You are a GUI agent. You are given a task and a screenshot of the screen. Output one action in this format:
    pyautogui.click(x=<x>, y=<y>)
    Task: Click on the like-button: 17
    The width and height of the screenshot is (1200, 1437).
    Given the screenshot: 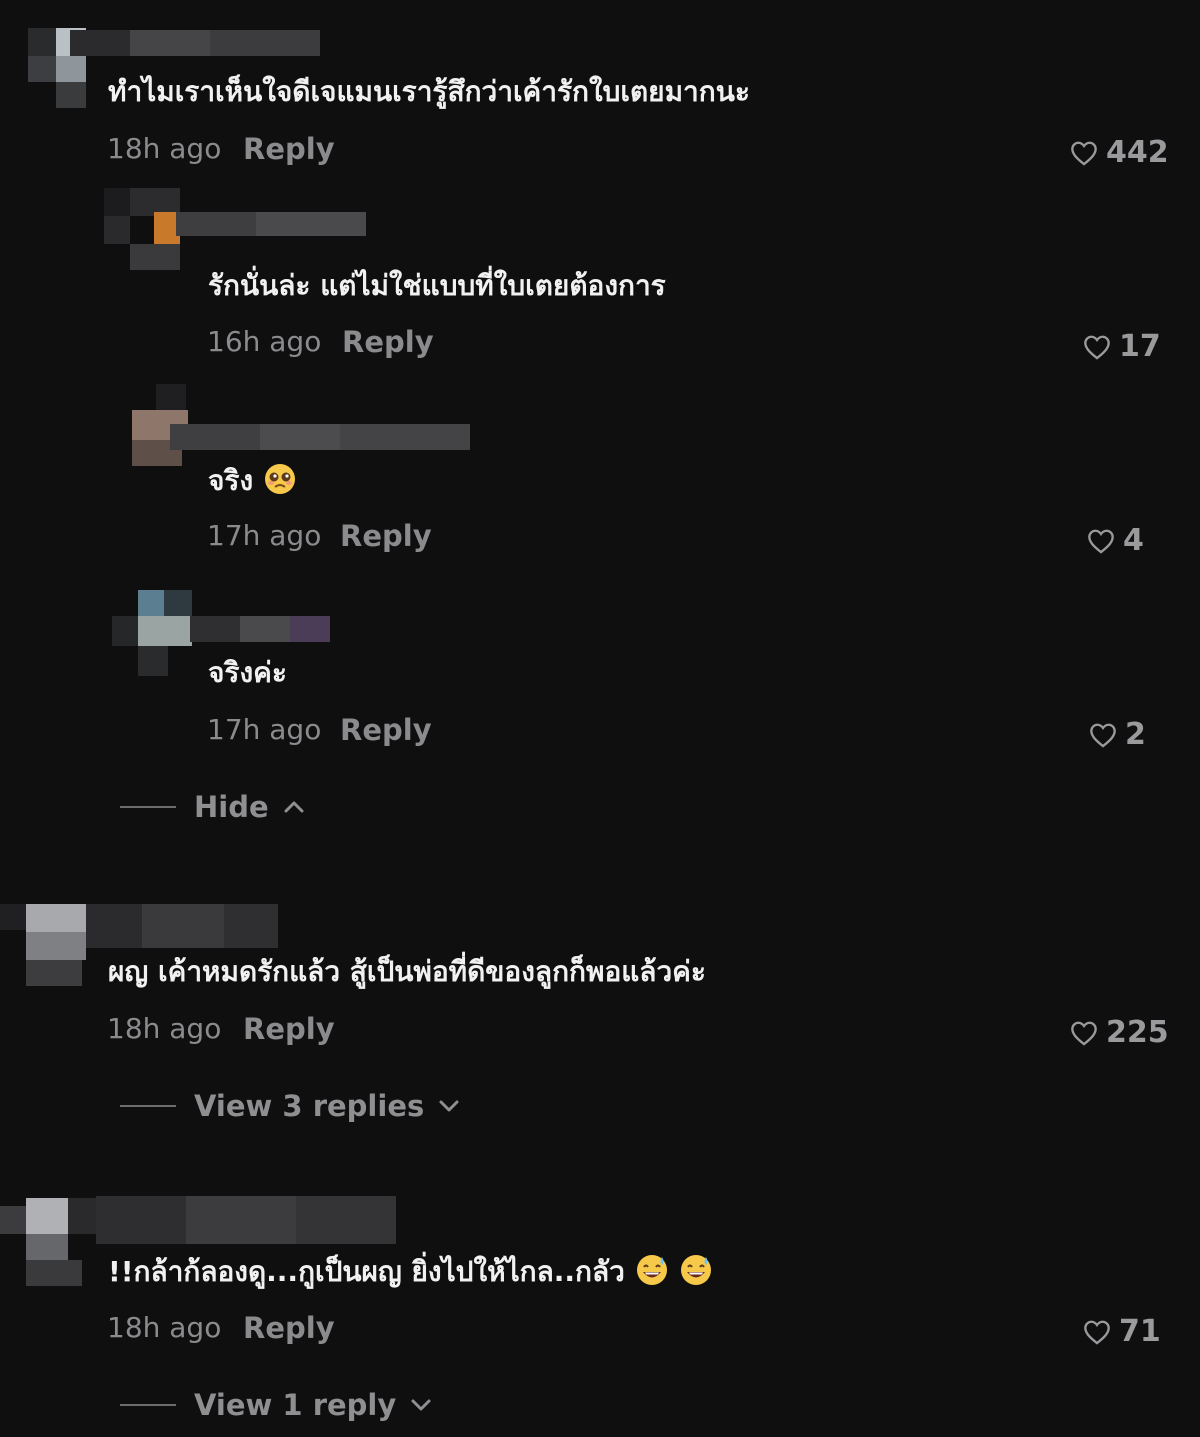 What is the action you would take?
    pyautogui.click(x=1122, y=347)
    